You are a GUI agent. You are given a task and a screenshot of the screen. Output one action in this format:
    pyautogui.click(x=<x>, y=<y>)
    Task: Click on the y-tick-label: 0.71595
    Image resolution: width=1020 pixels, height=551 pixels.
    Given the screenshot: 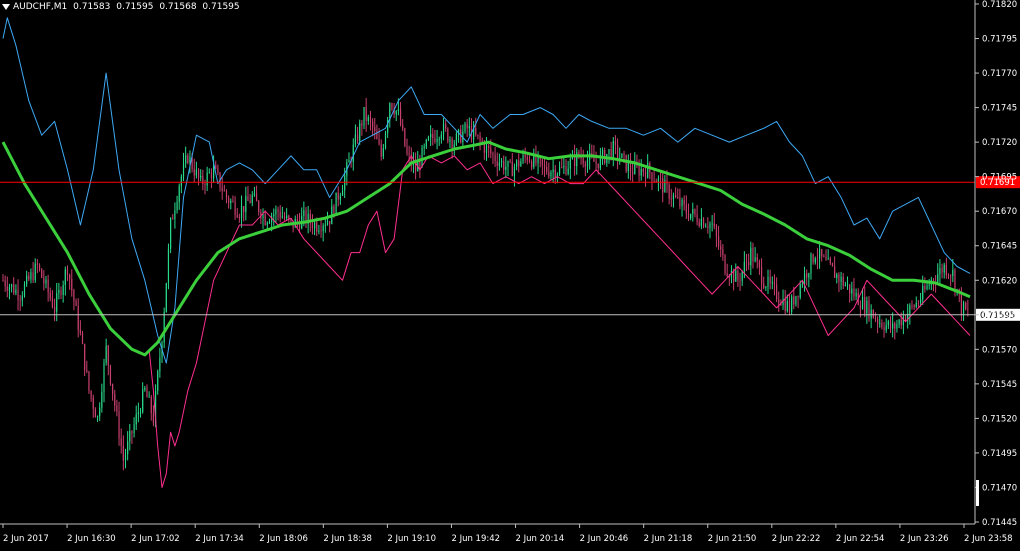 What is the action you would take?
    pyautogui.click(x=999, y=316)
    